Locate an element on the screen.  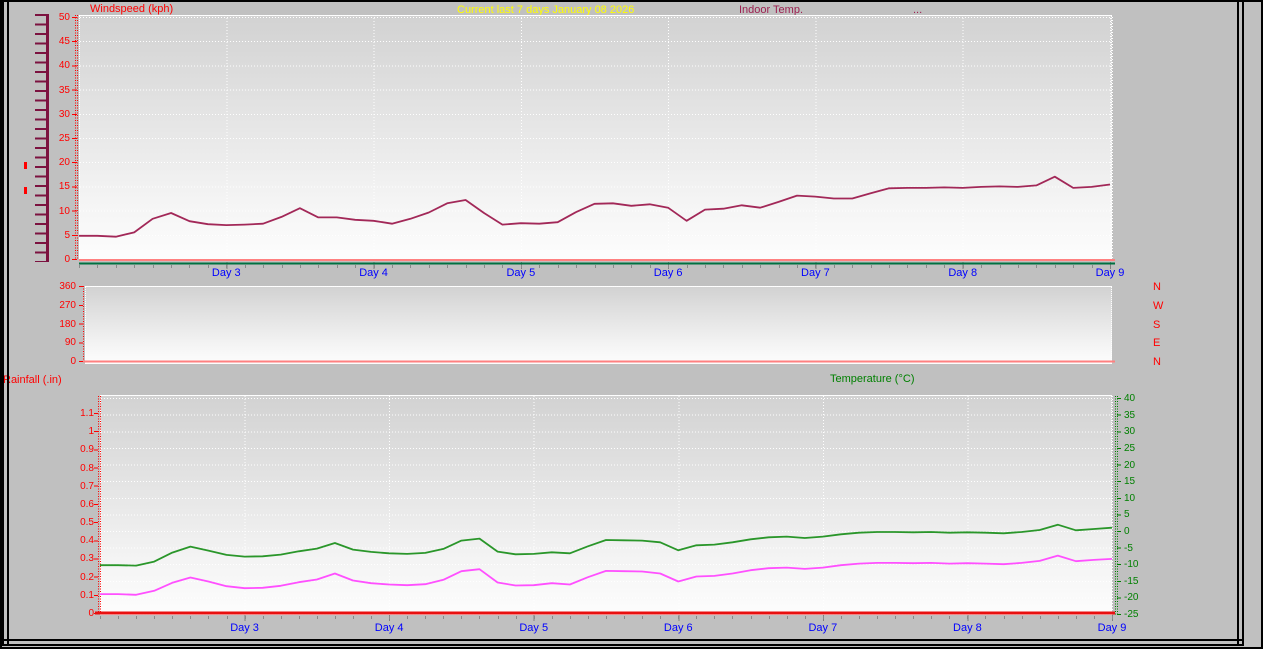
windspeed-xtick-label: Day 3 is located at coordinates (226, 273).